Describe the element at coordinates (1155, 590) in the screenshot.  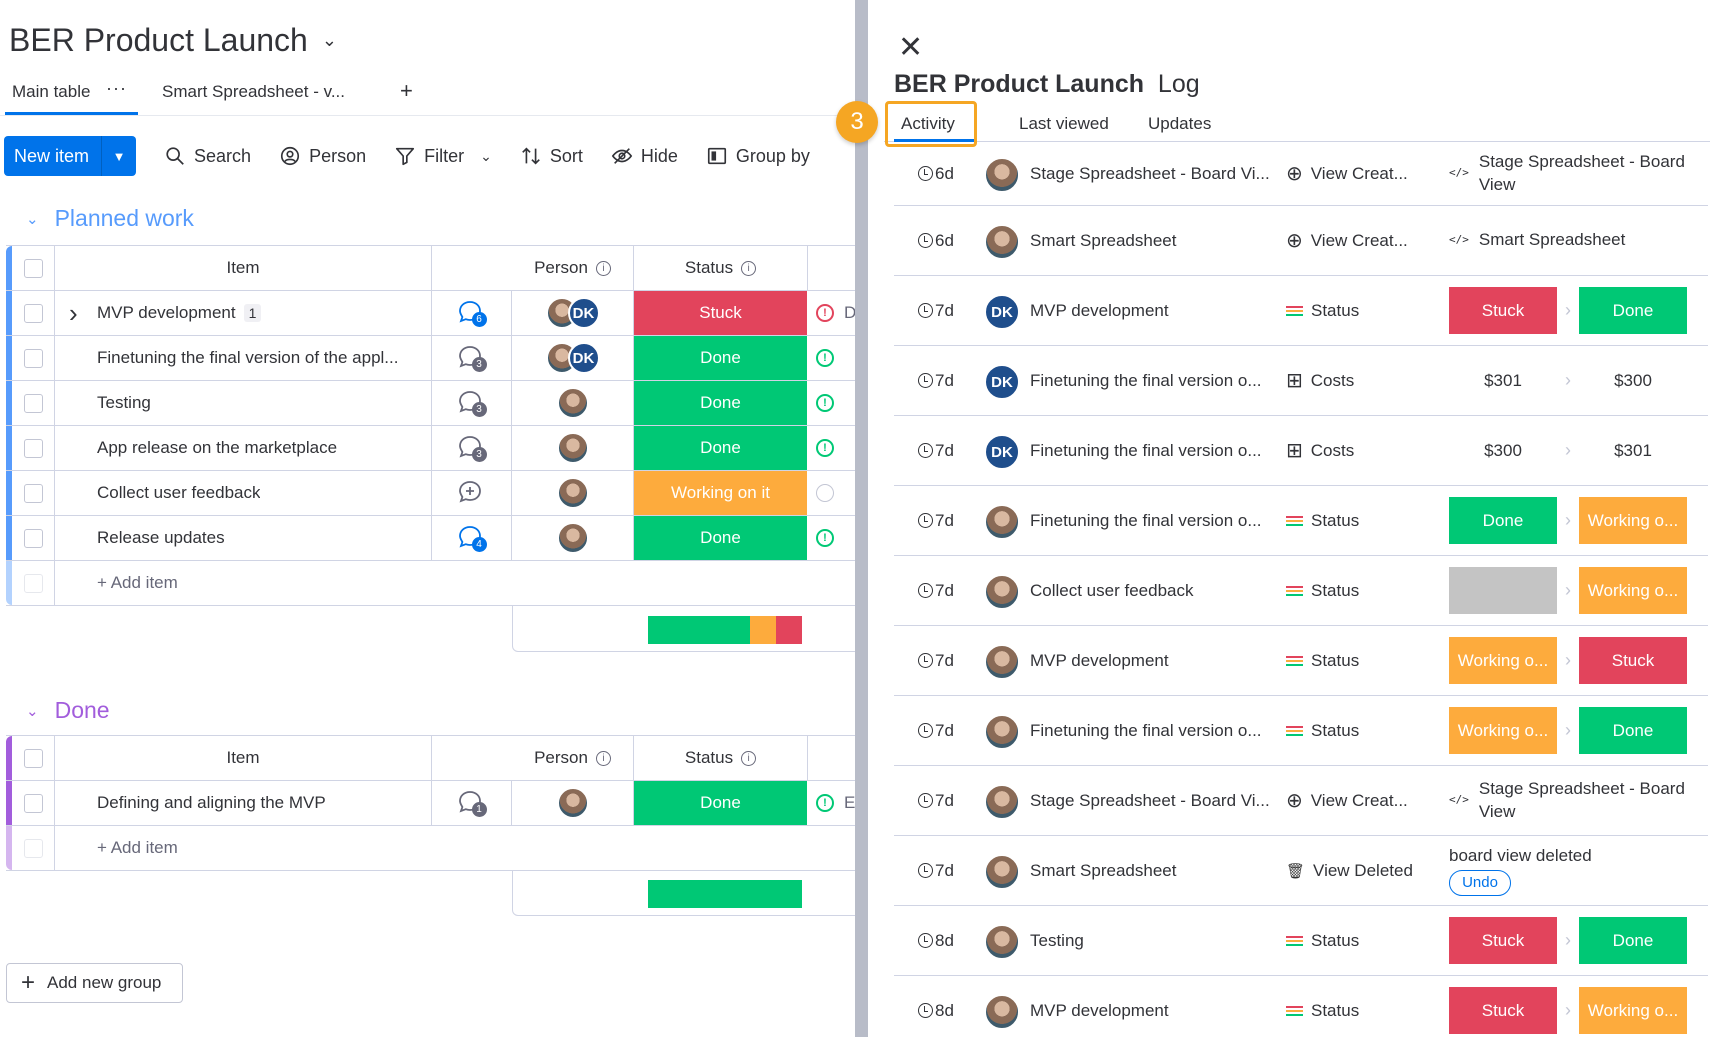
I see `log-item-name: Collect user feedback` at that location.